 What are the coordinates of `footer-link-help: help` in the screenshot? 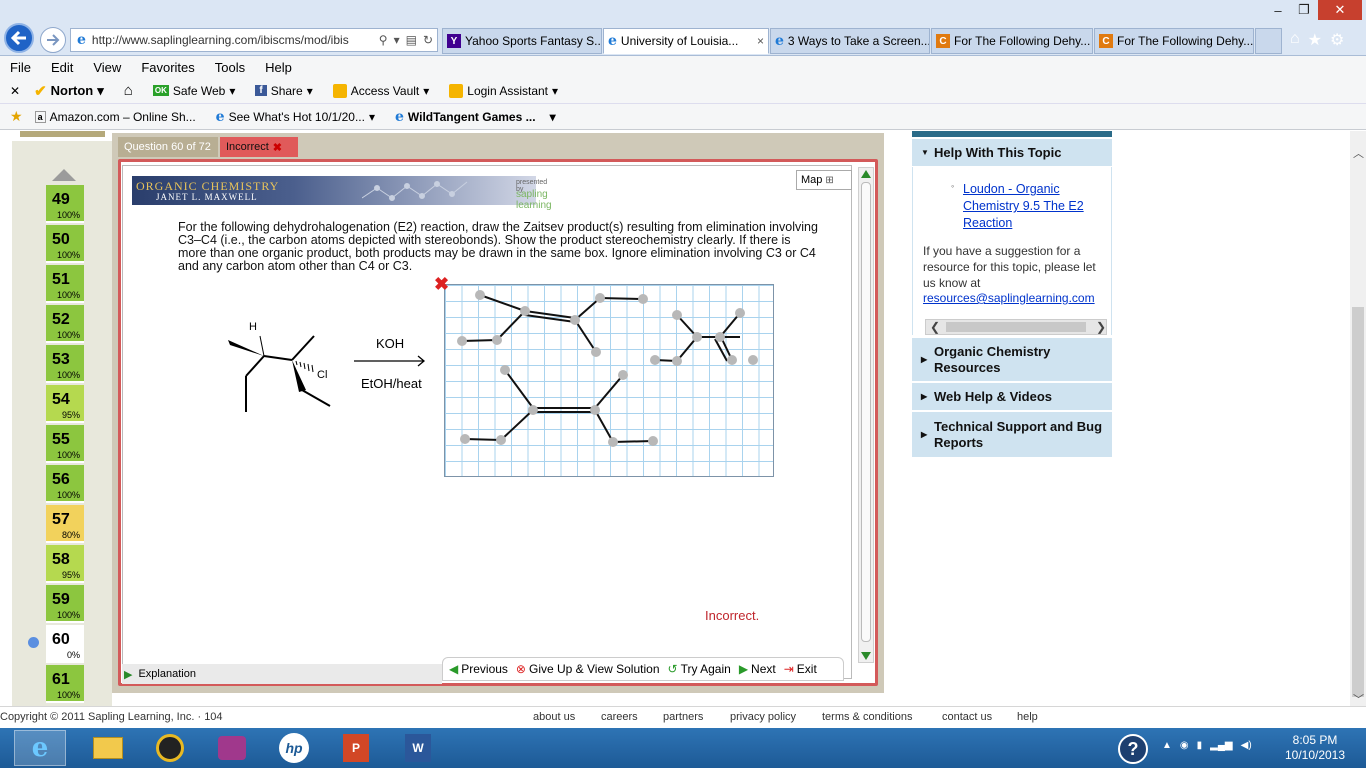 It's located at (1027, 717).